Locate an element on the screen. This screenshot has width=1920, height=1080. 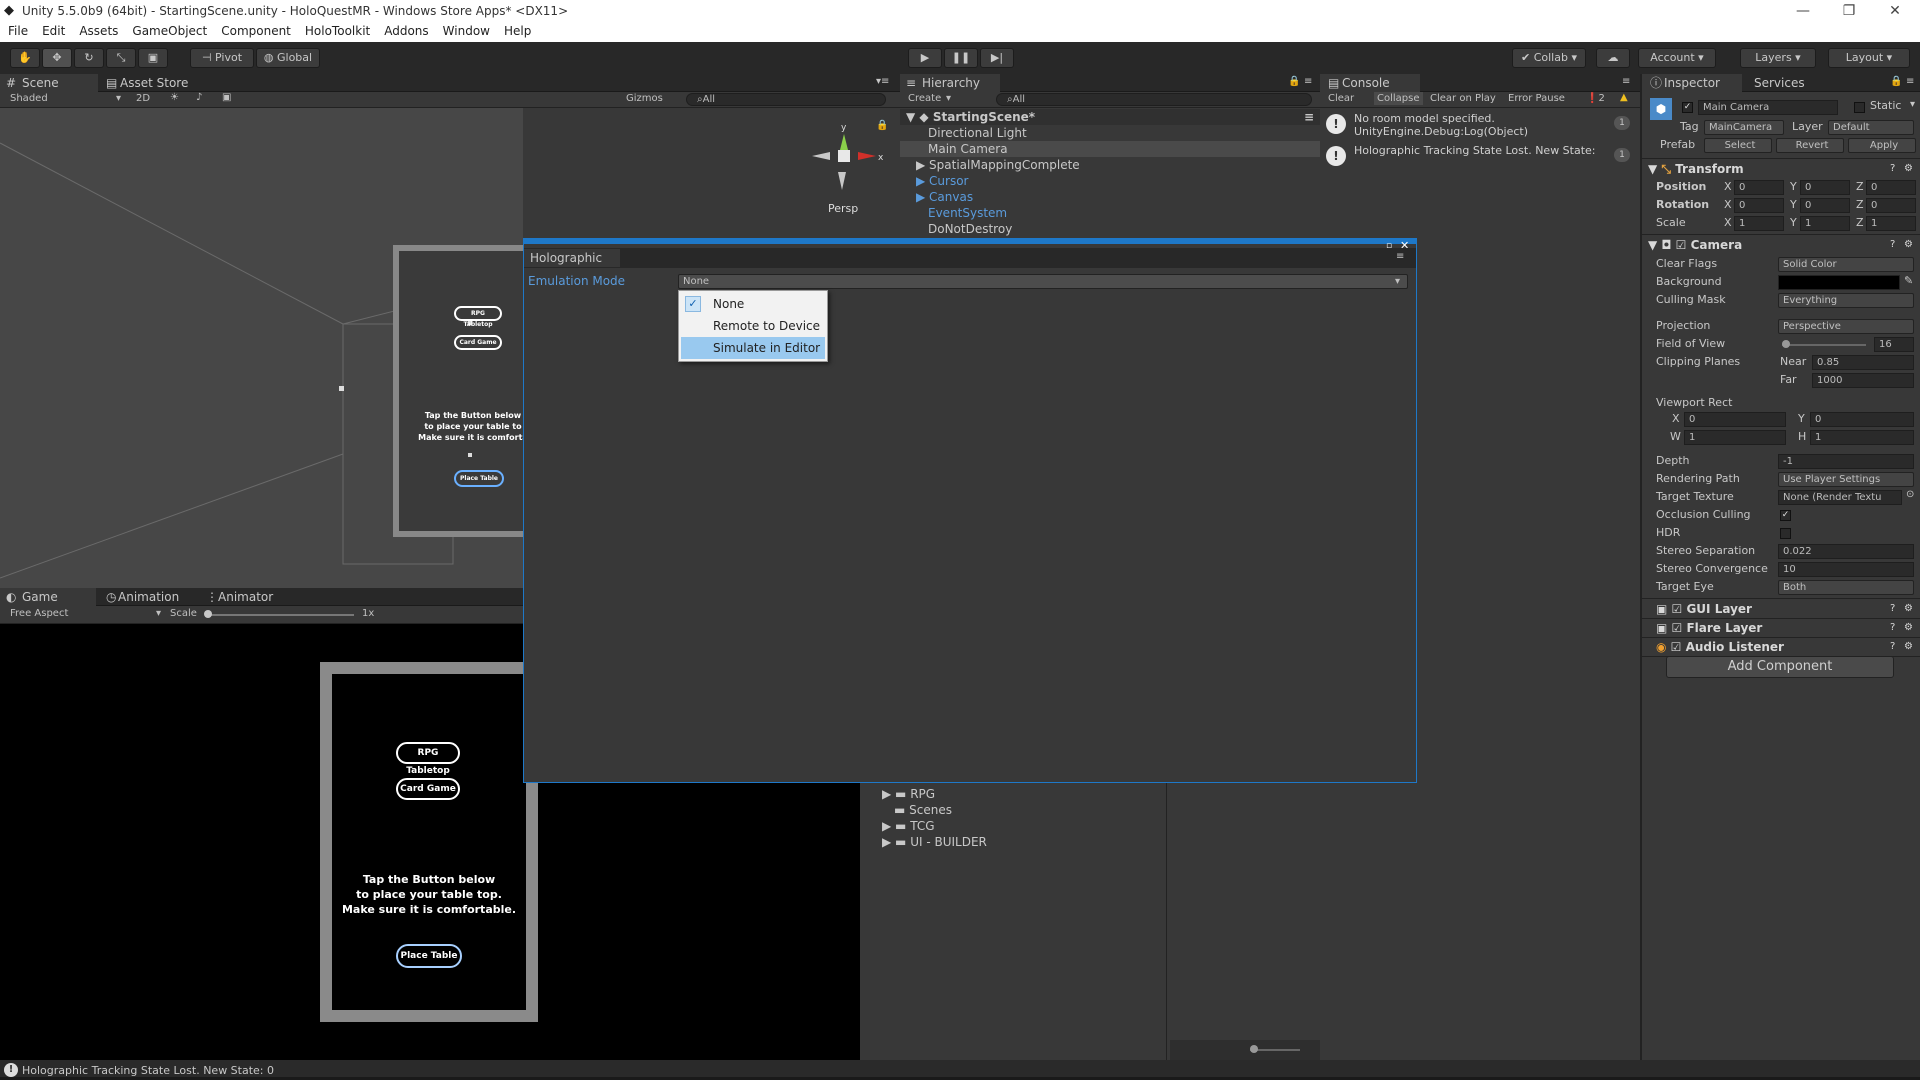
scale-y-input: 1 is located at coordinates (1825, 223).